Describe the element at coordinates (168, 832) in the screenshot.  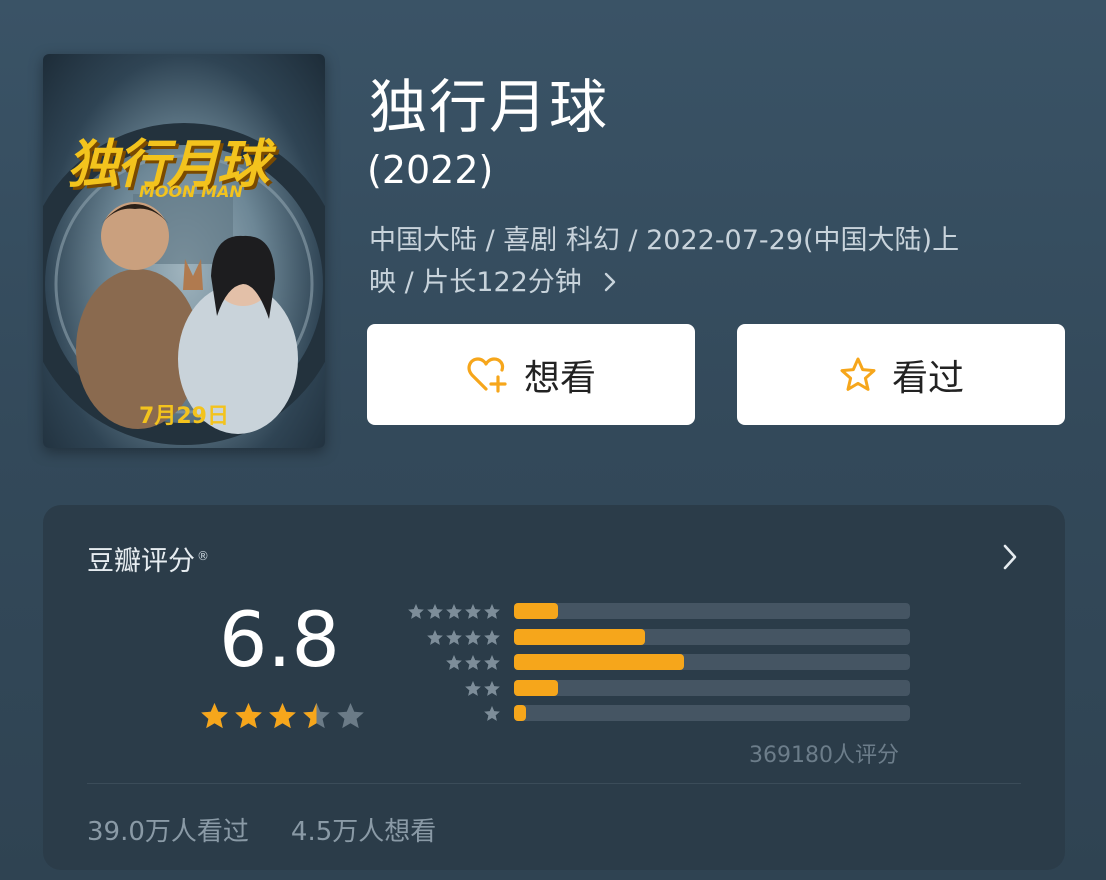
I see `seen-count: 39.0万人看过` at that location.